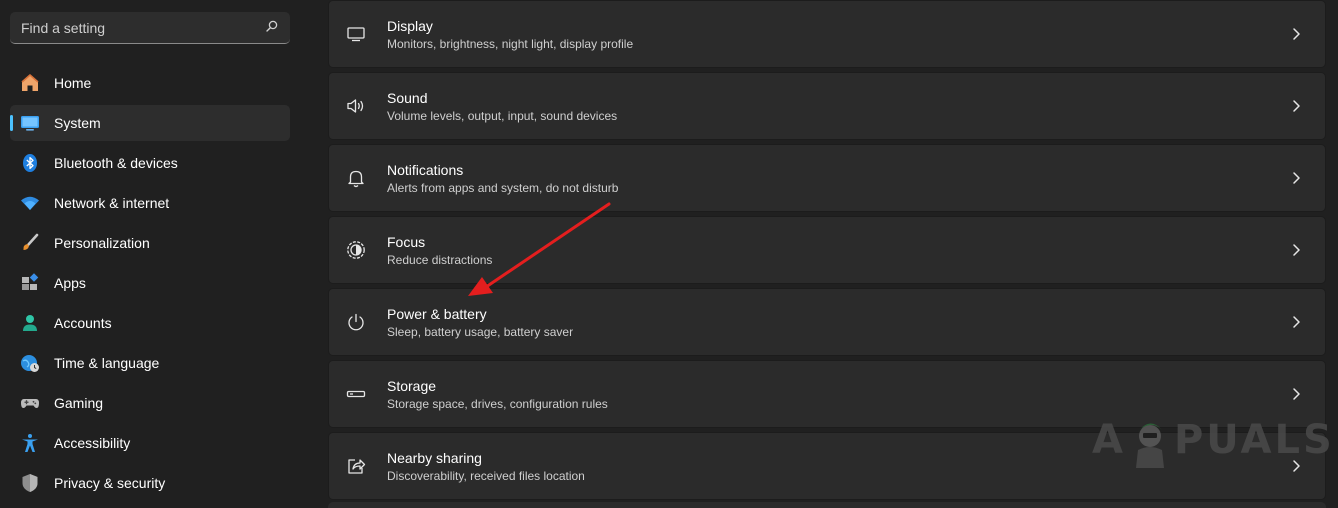 Image resolution: width=1338 pixels, height=508 pixels. What do you see at coordinates (356, 106) in the screenshot?
I see `speaker-icon` at bounding box center [356, 106].